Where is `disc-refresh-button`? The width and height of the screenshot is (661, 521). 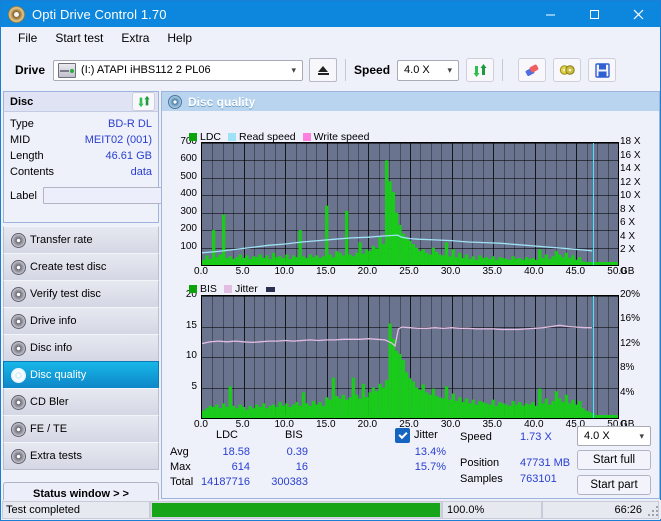 disc-refresh-button is located at coordinates (143, 101).